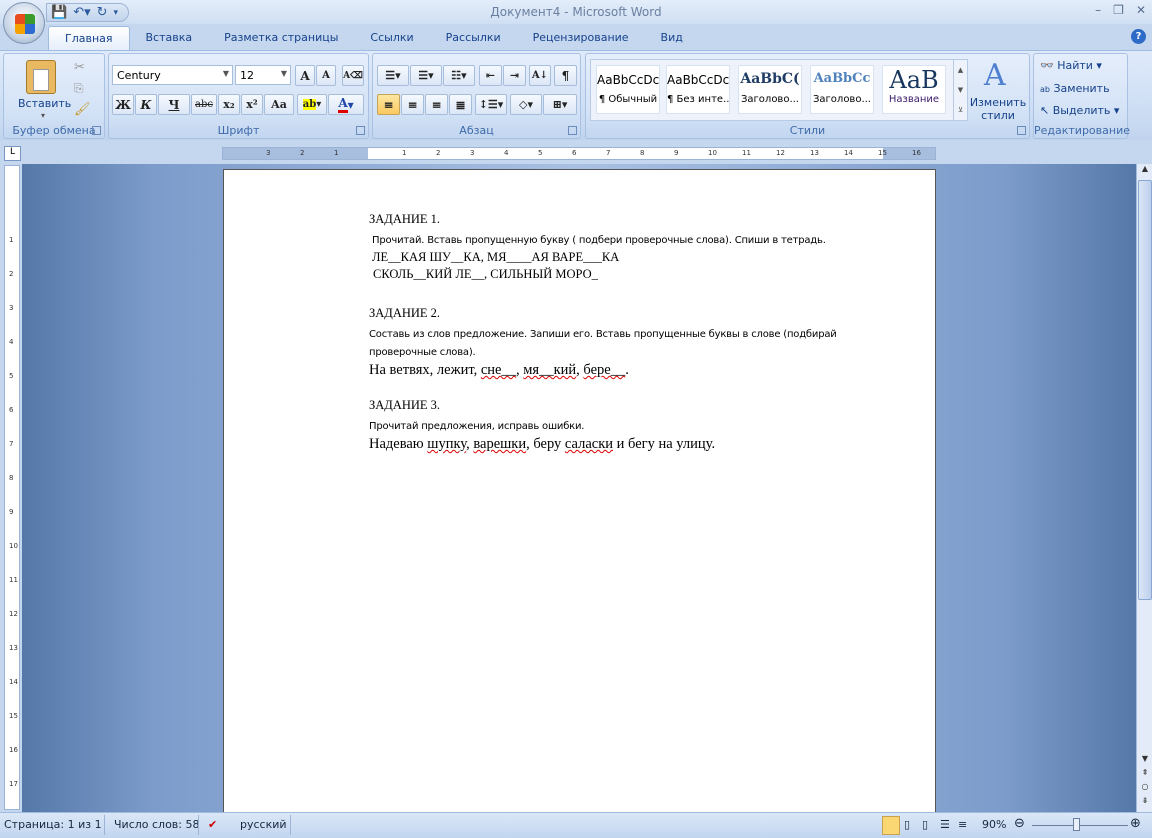 Image resolution: width=1152 pixels, height=838 pixels. What do you see at coordinates (436, 104) in the screenshot?
I see `align-right-icon: ≡` at bounding box center [436, 104].